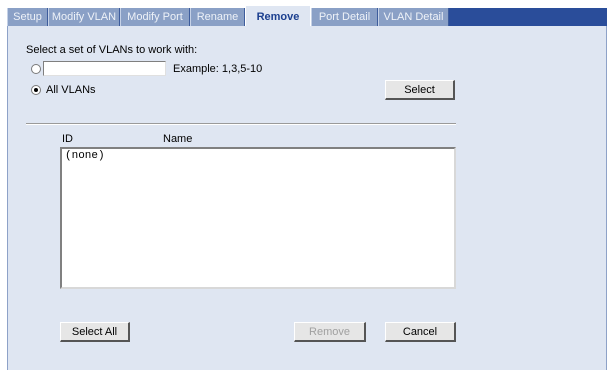  I want to click on tab-modify-port: Modify Port, so click(155, 17).